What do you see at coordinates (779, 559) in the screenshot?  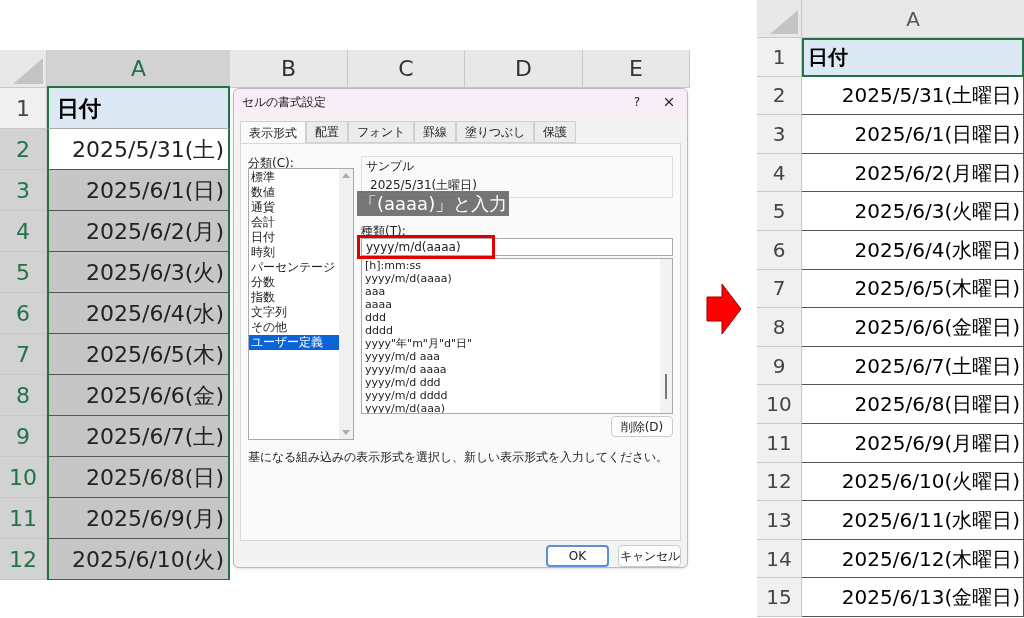 I see `row-header: 14` at bounding box center [779, 559].